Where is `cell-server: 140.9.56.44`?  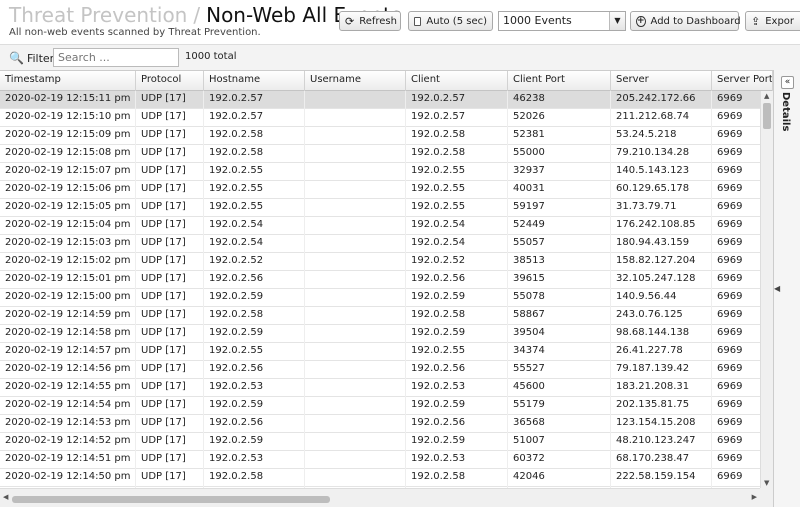
cell-server: 140.9.56.44 is located at coordinates (661, 298).